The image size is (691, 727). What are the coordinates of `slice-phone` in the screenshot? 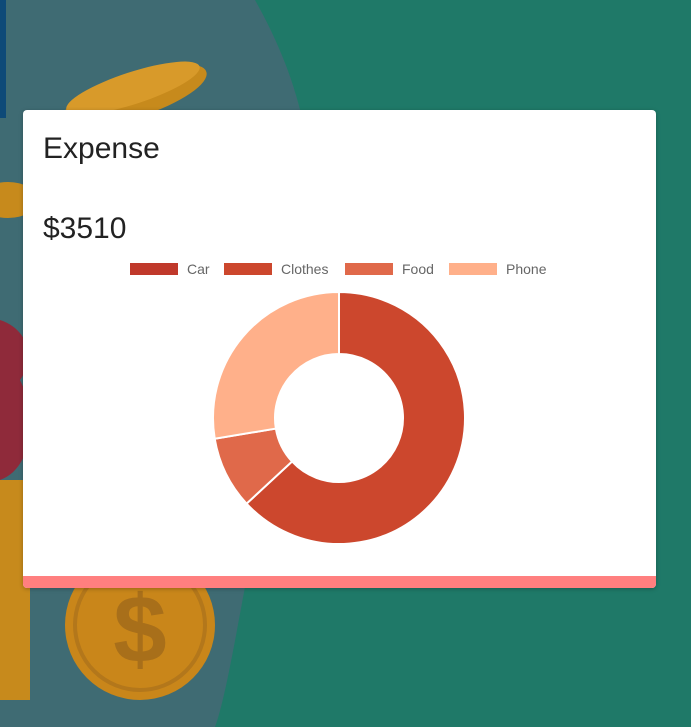 It's located at (276, 365).